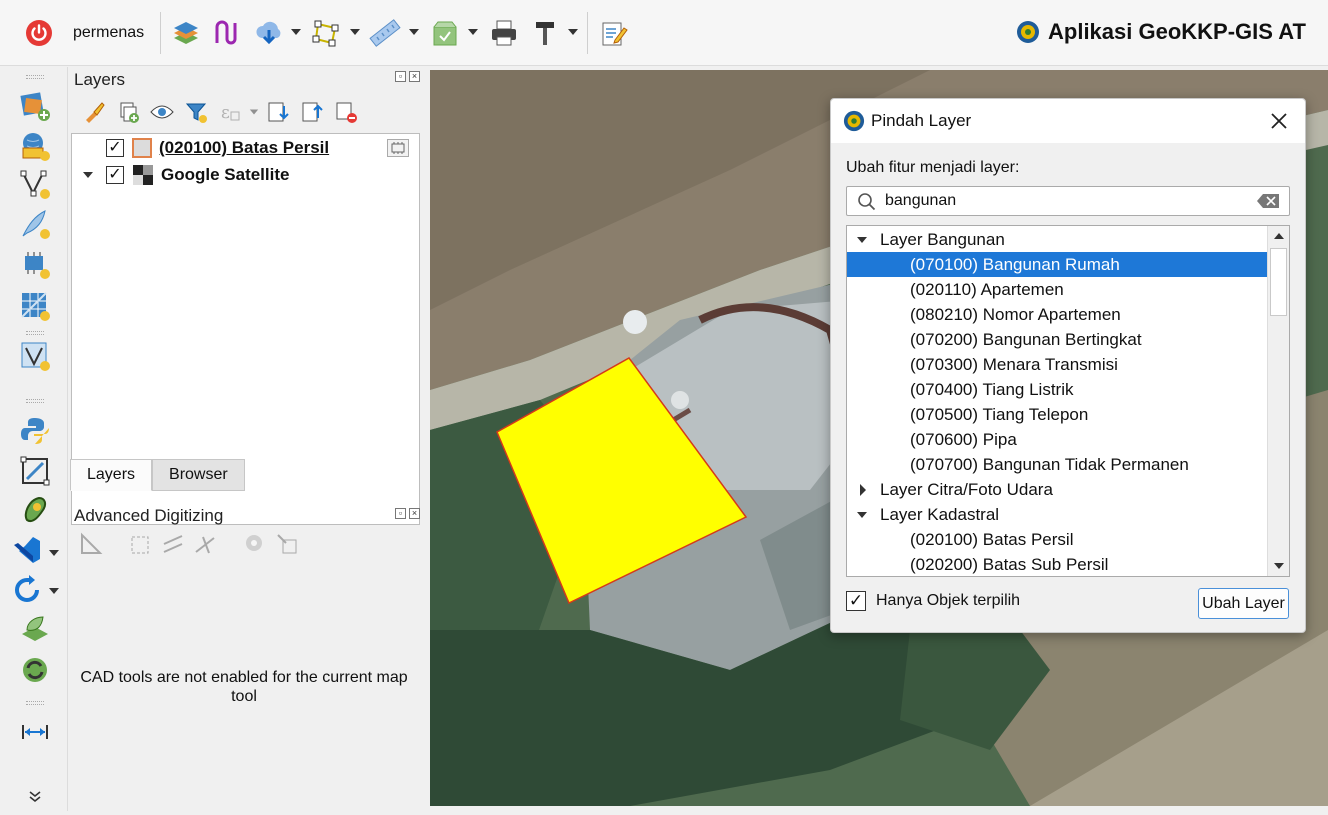 The width and height of the screenshot is (1328, 815). I want to click on toolbar-separator, so click(160, 33).